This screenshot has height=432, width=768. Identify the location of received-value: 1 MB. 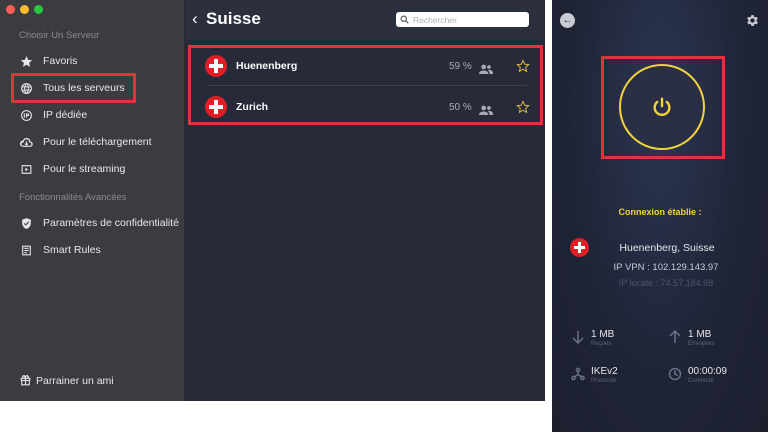
(603, 334).